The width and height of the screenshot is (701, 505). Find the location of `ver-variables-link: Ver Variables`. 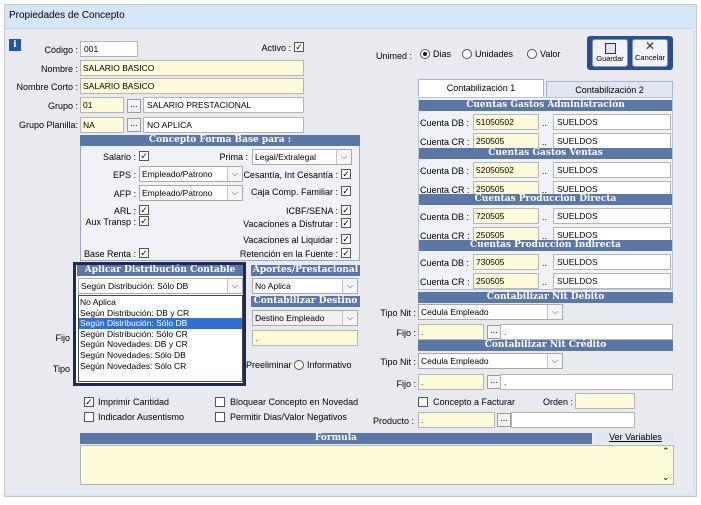

ver-variables-link: Ver Variables is located at coordinates (635, 437).